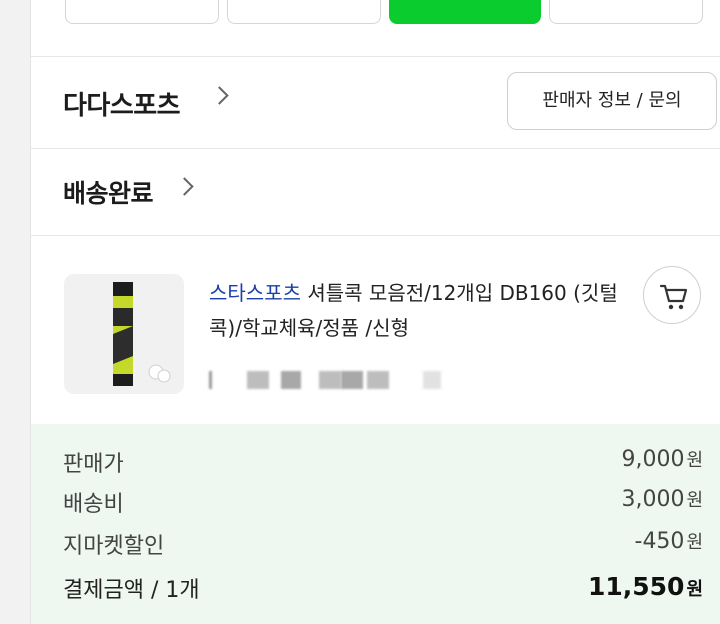  What do you see at coordinates (645, 586) in the screenshot?
I see `price-total-value: 11,550 원` at bounding box center [645, 586].